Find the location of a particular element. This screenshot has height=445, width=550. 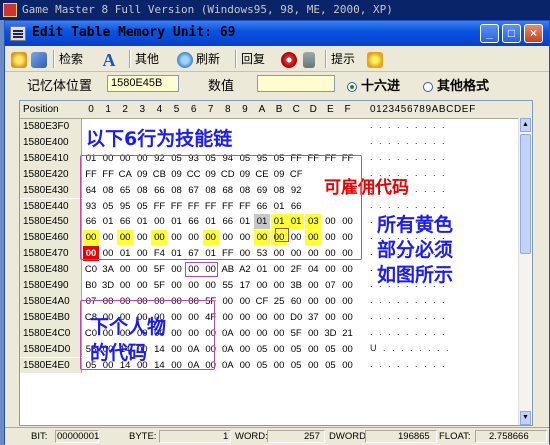

minimize-button: _ is located at coordinates (489, 33).